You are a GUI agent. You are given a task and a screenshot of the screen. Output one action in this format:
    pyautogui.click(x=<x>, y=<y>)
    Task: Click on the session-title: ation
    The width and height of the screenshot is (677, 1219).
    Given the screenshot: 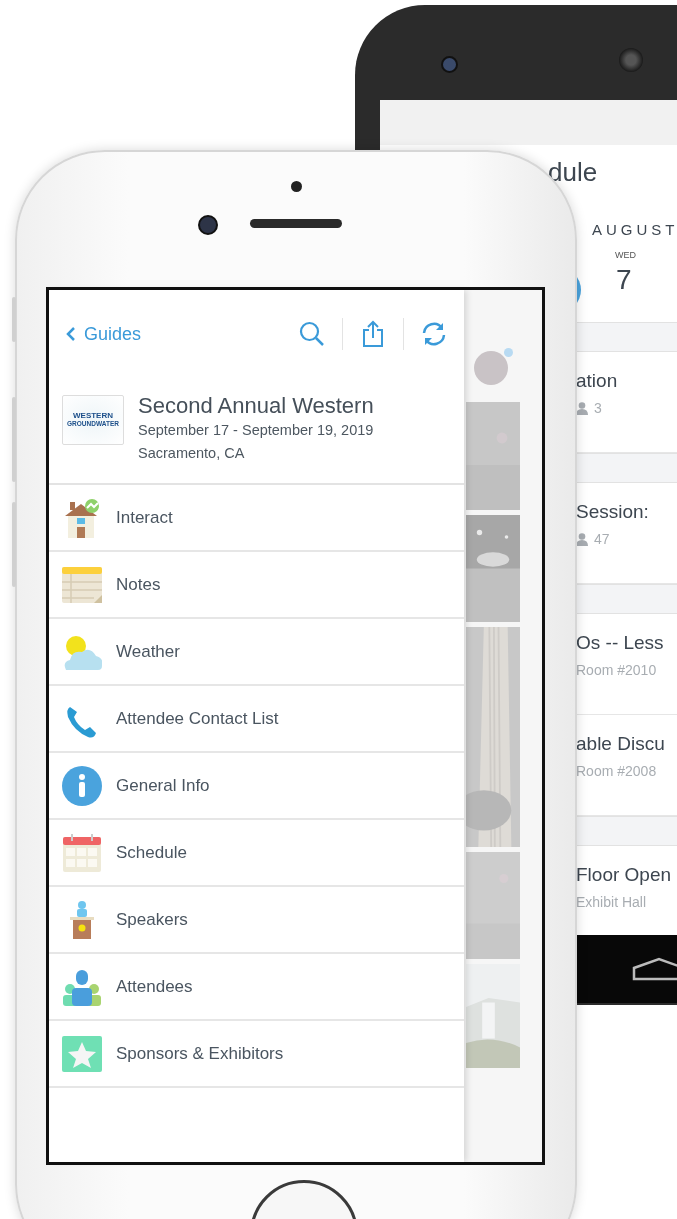 What is the action you would take?
    pyautogui.click(x=626, y=381)
    